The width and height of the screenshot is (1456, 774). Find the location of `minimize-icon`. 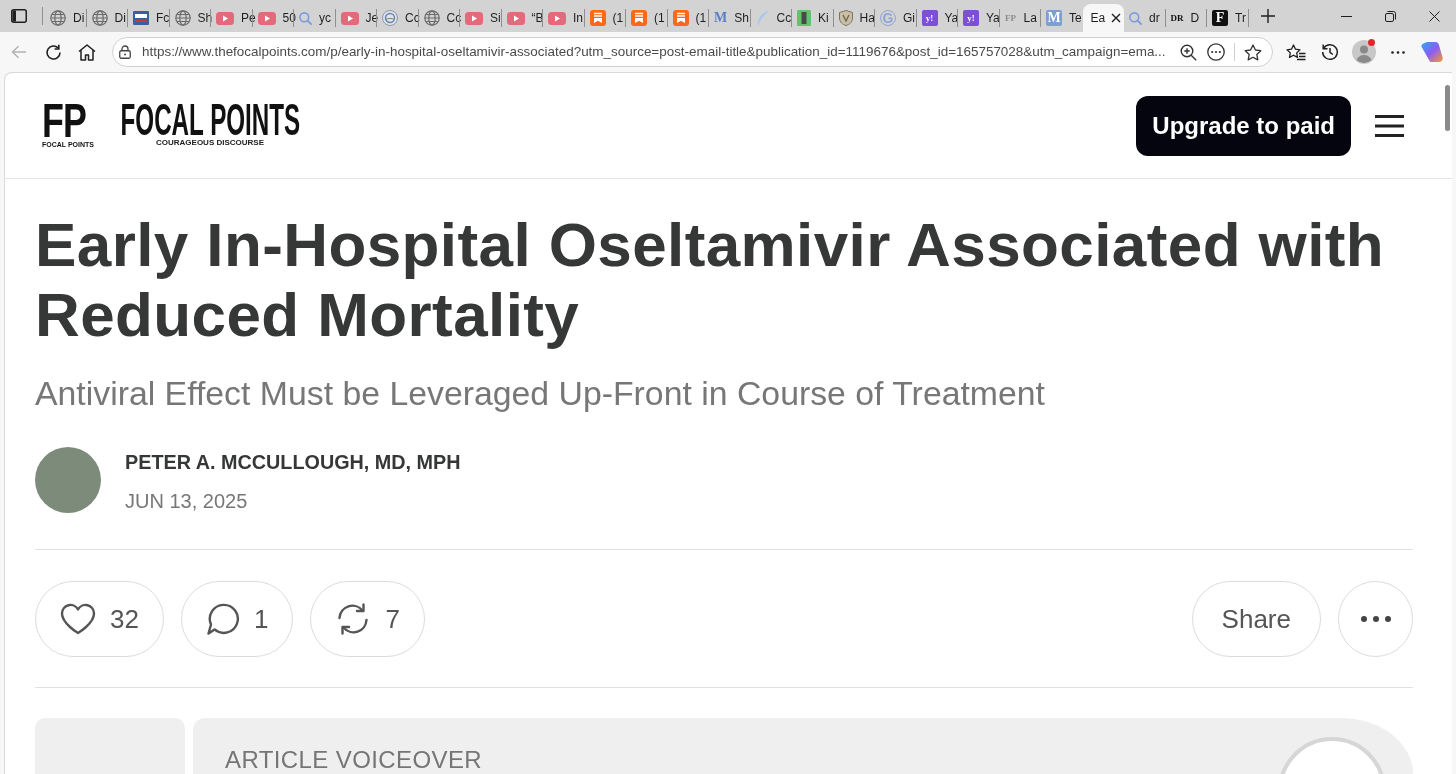

minimize-icon is located at coordinates (1346, 16).